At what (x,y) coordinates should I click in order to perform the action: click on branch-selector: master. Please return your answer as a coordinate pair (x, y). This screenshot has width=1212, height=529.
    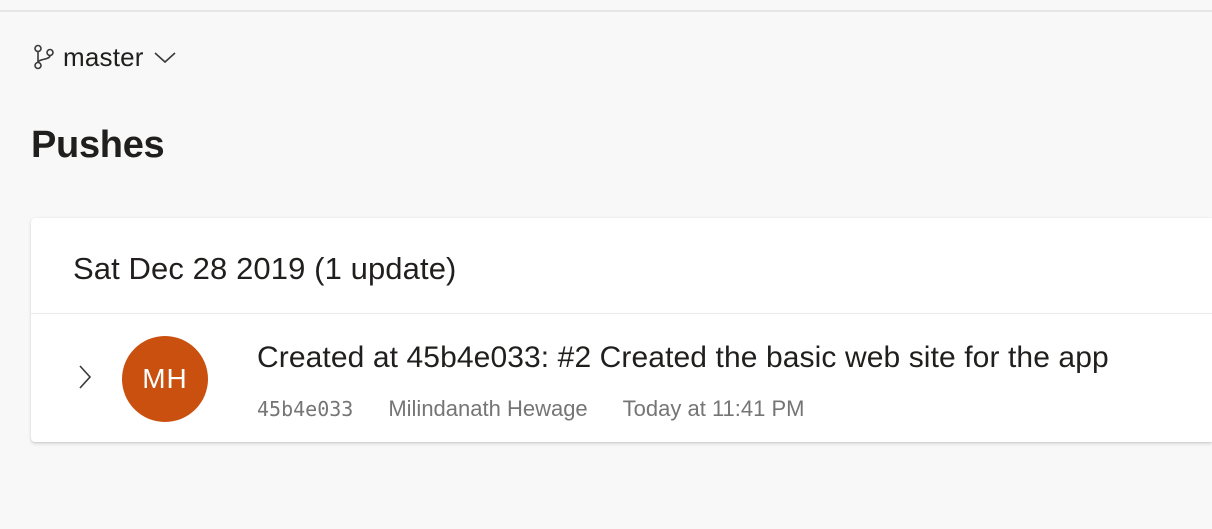
    Looking at the image, I should click on (105, 57).